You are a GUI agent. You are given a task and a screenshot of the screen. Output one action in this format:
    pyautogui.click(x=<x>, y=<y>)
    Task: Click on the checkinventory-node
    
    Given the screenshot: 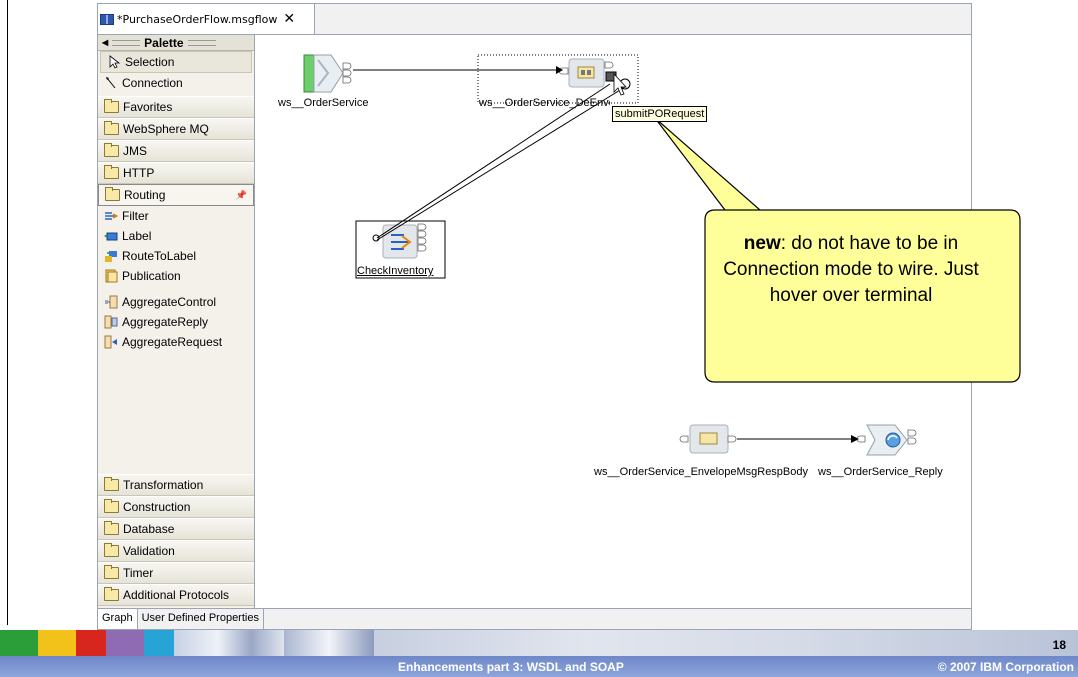 What is the action you would take?
    pyautogui.click(x=399, y=241)
    